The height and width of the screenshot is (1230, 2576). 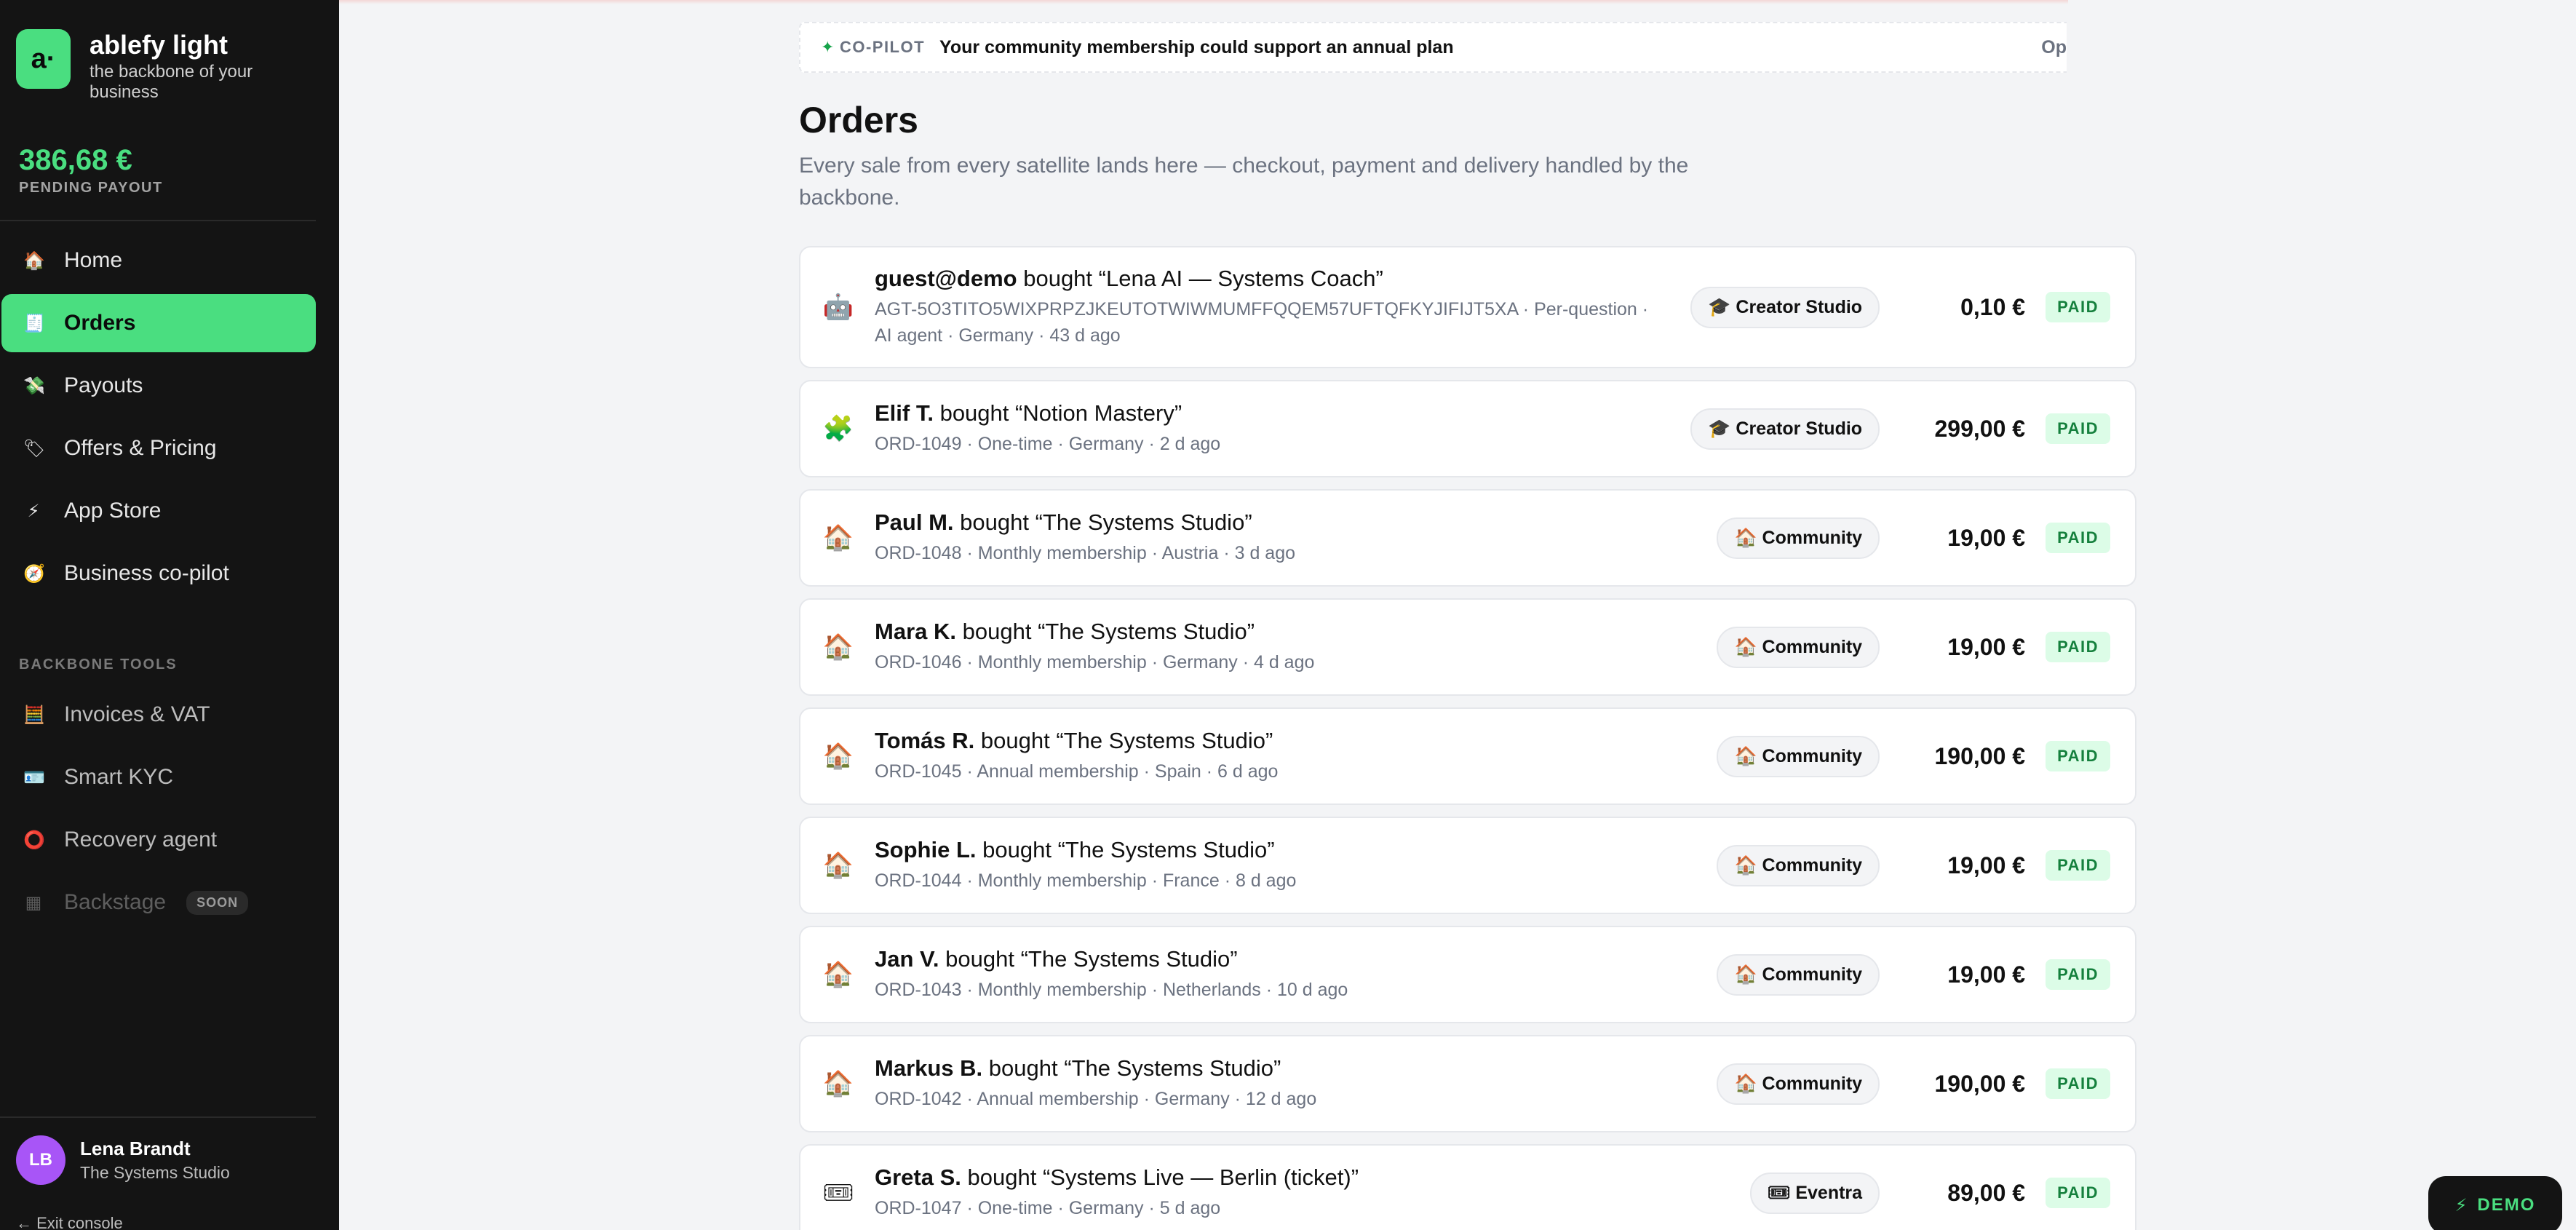 What do you see at coordinates (1075, 849) in the screenshot?
I see `order-title: Sophie L. bought “The Systems Studio”` at bounding box center [1075, 849].